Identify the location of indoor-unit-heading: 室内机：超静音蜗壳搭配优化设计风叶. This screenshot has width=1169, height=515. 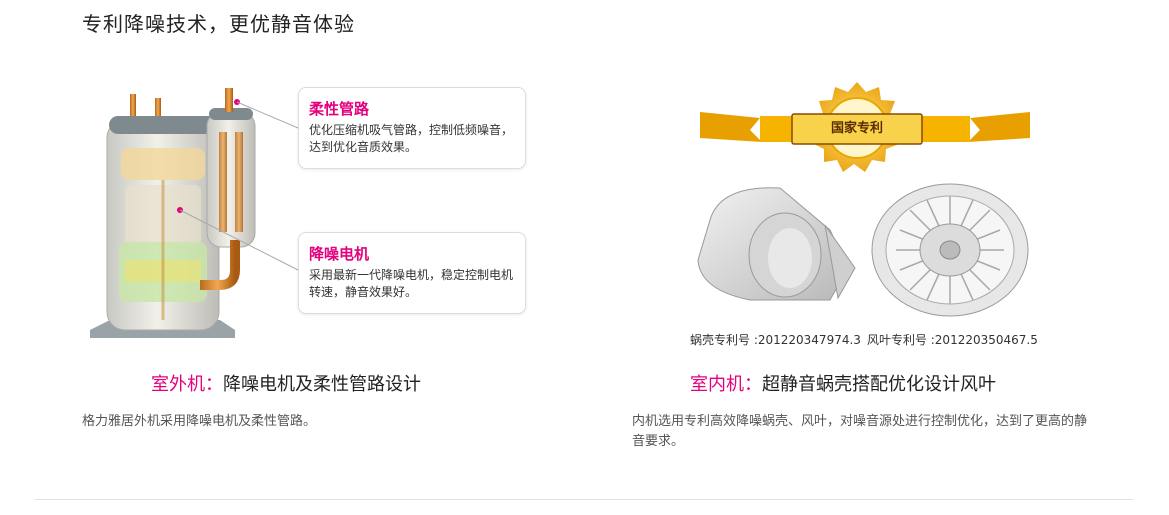
(843, 383).